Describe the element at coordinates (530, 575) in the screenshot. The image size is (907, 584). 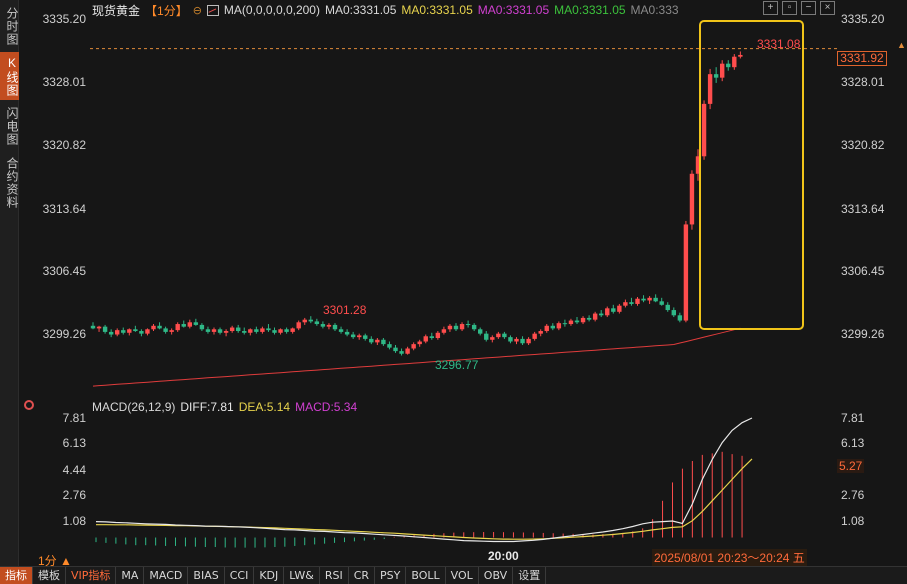
I see `indicator-tab: 设置` at that location.